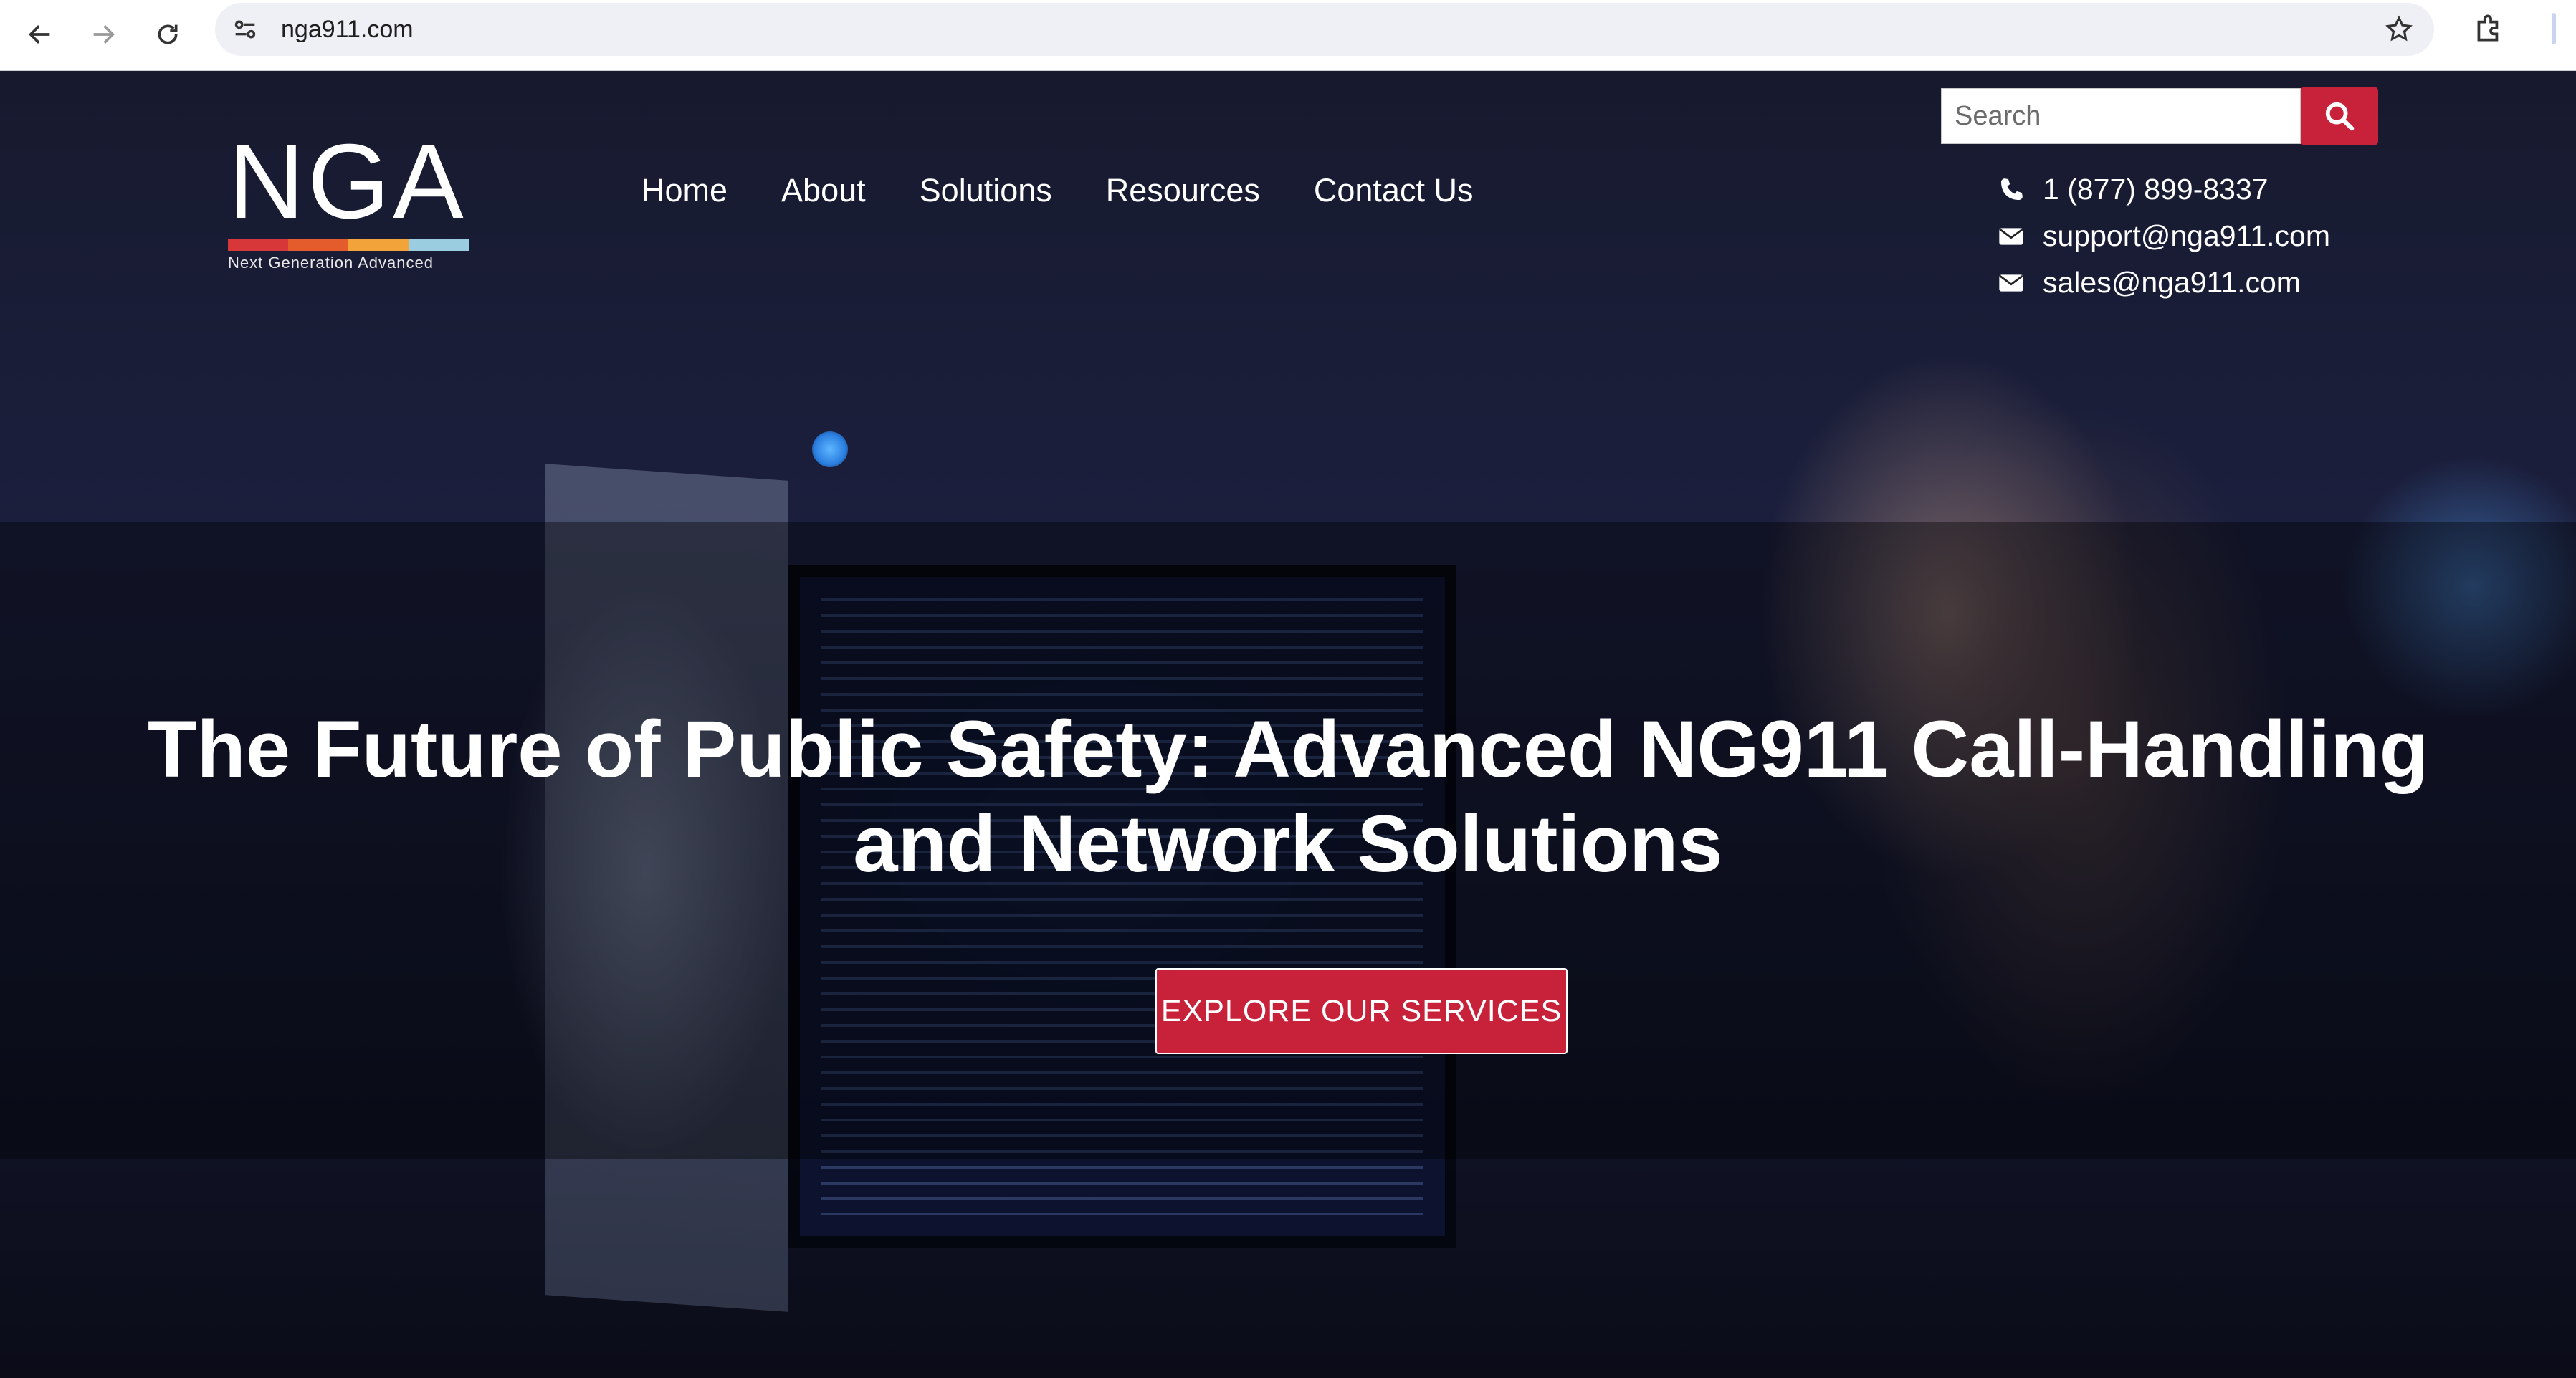  What do you see at coordinates (347, 182) in the screenshot?
I see `logo-letters: NGA` at bounding box center [347, 182].